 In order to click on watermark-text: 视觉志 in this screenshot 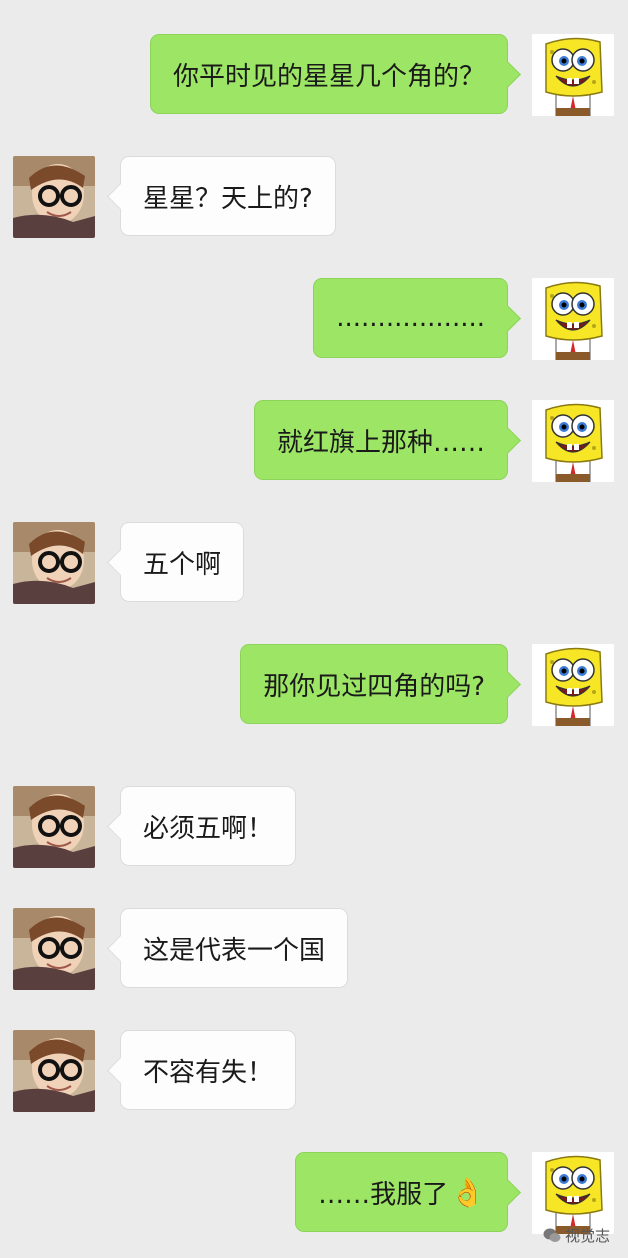, I will do `click(587, 1236)`.